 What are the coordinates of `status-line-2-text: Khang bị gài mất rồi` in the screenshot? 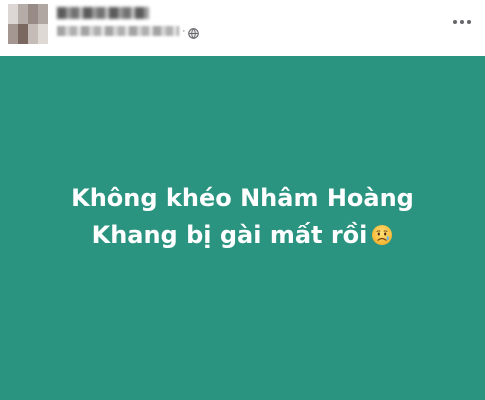 It's located at (229, 234).